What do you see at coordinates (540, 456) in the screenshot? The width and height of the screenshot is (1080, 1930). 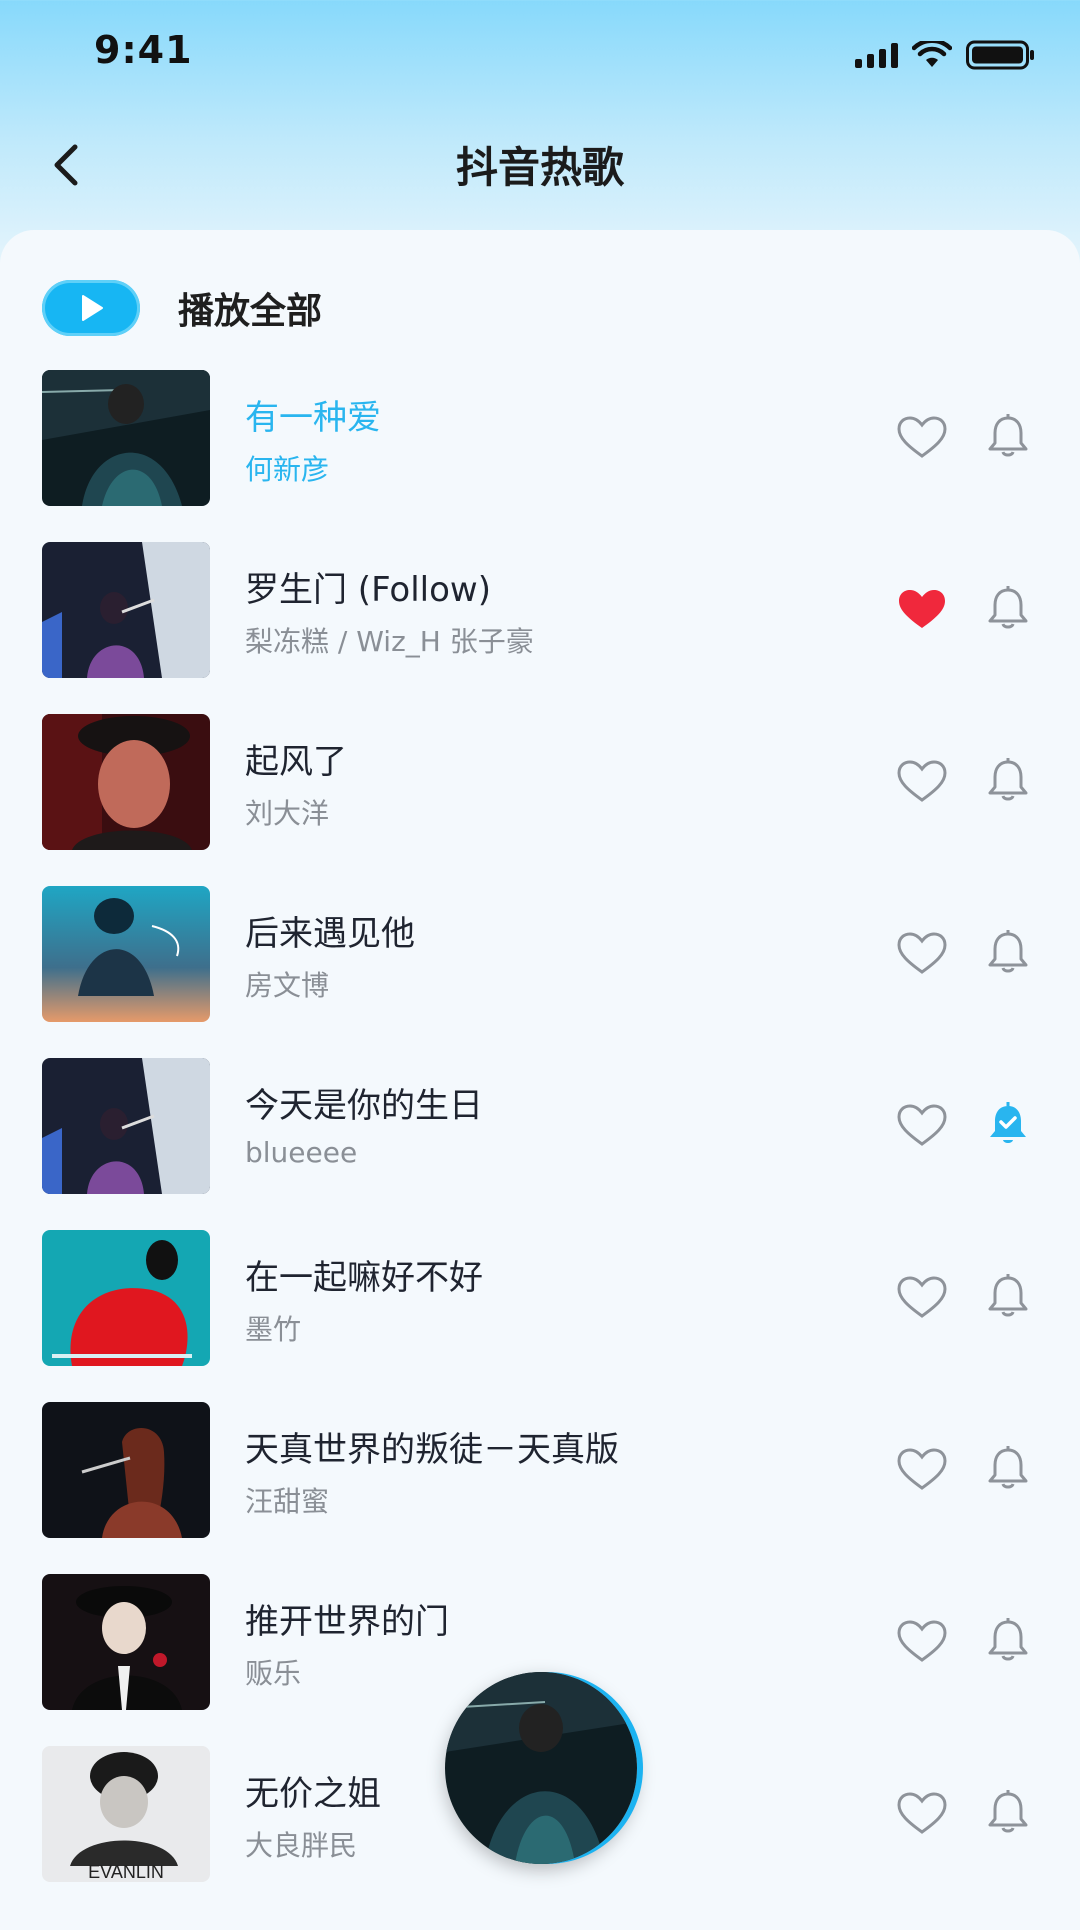 I see `list-item: 有一种爱 何新彦` at bounding box center [540, 456].